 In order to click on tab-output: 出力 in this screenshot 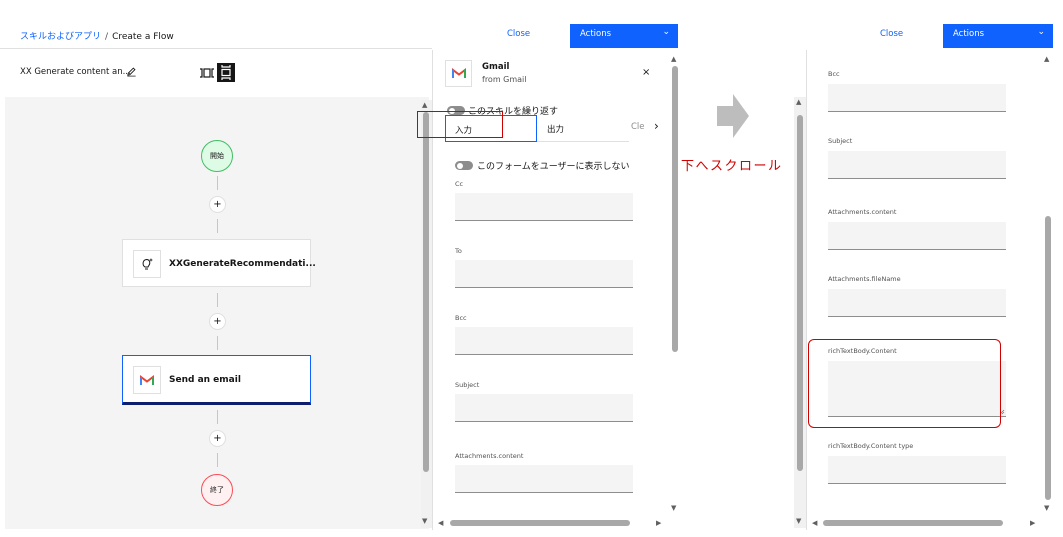, I will do `click(583, 128)`.